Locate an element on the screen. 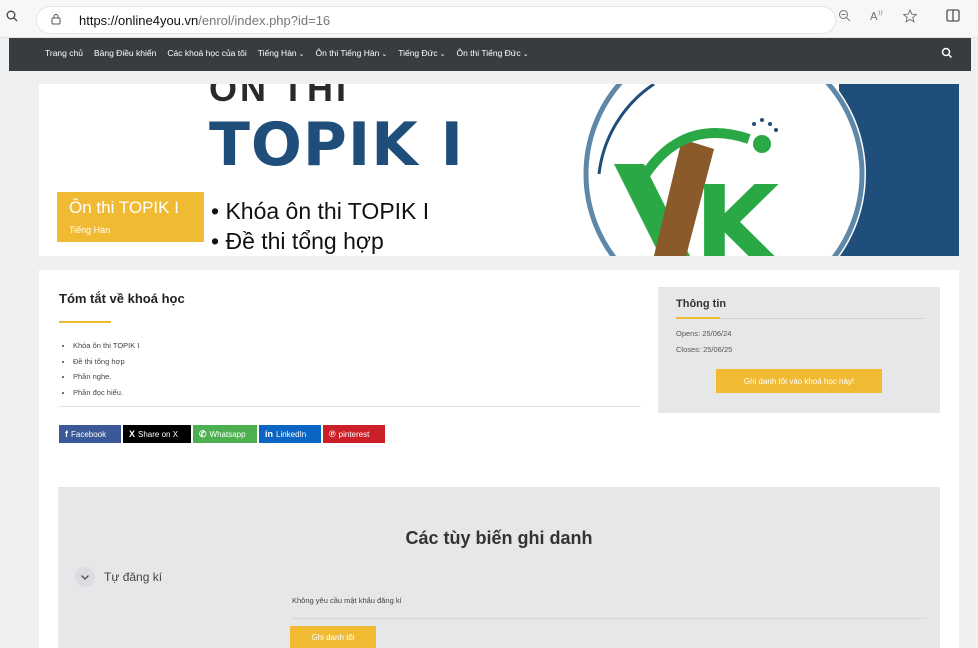  nav-item-label: Các khoá học của tôi is located at coordinates (207, 53).